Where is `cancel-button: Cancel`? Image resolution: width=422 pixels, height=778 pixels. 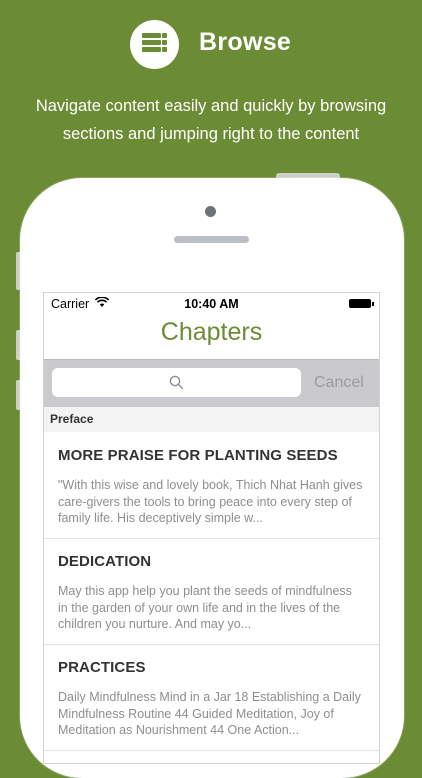 cancel-button: Cancel is located at coordinates (339, 383).